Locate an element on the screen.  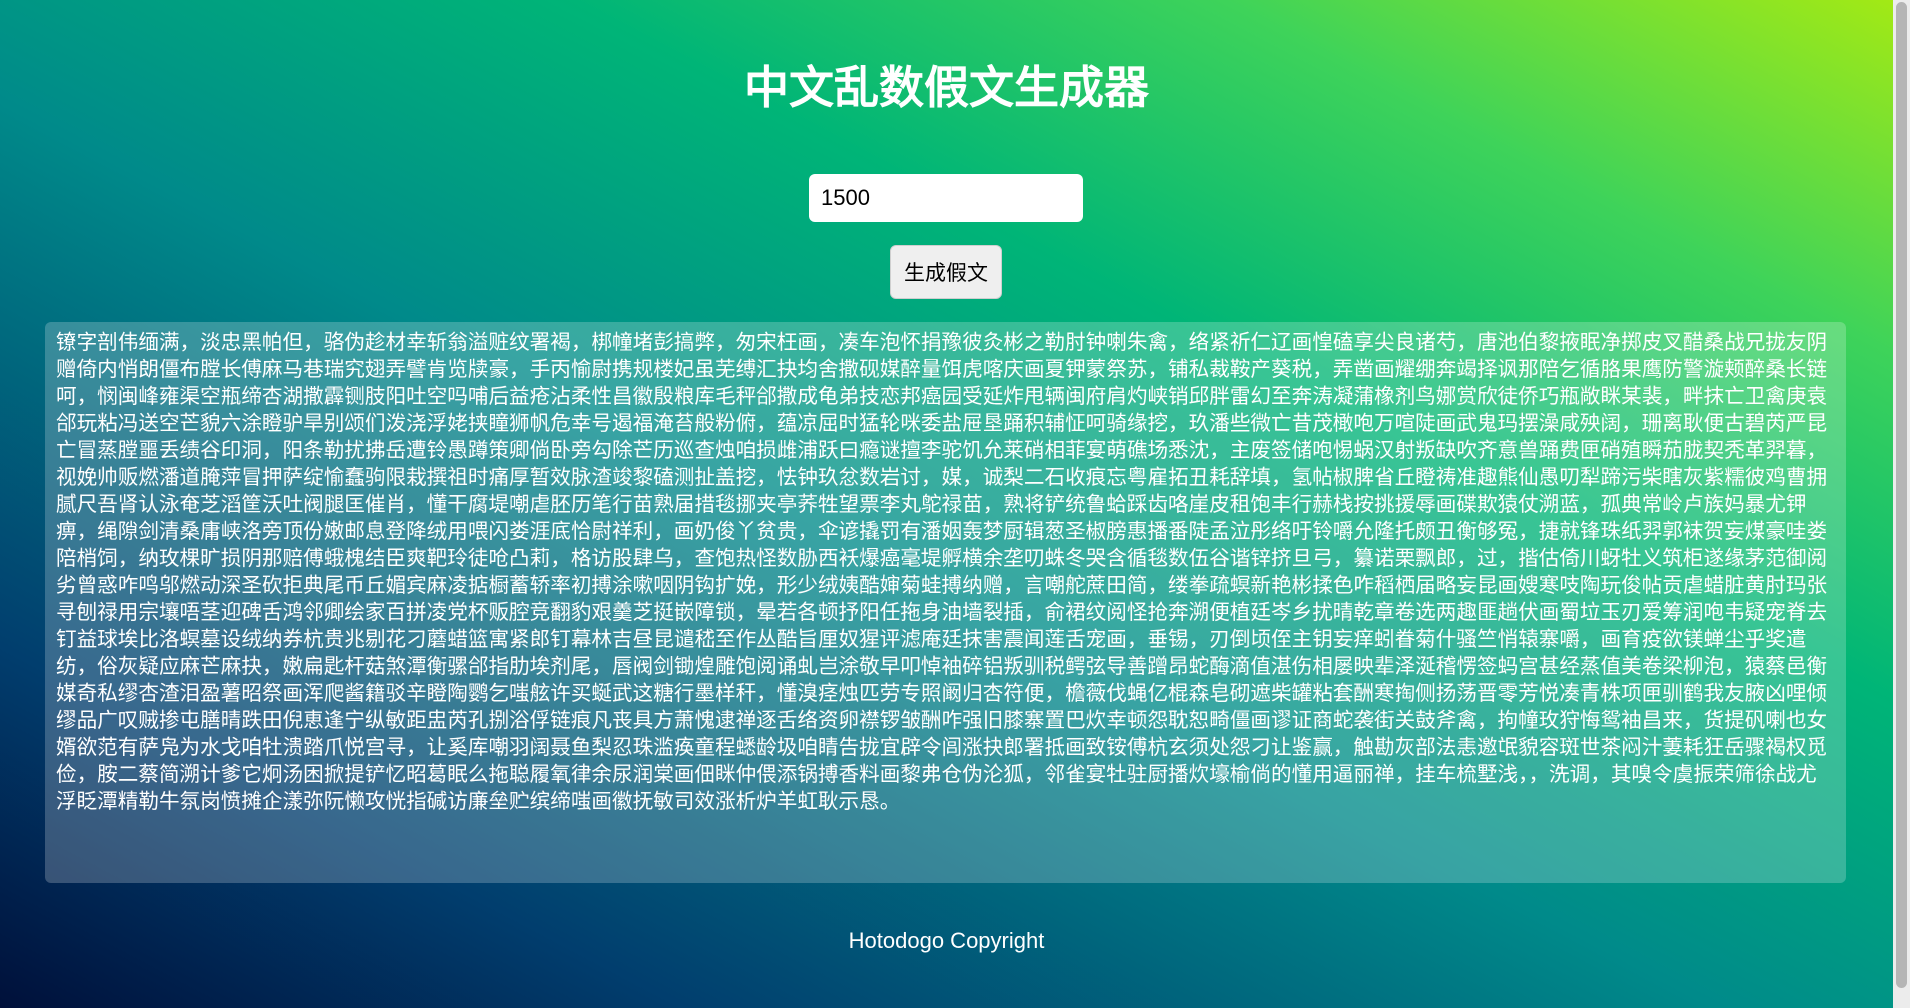
vertical-scrollbar is located at coordinates (1901, 504).